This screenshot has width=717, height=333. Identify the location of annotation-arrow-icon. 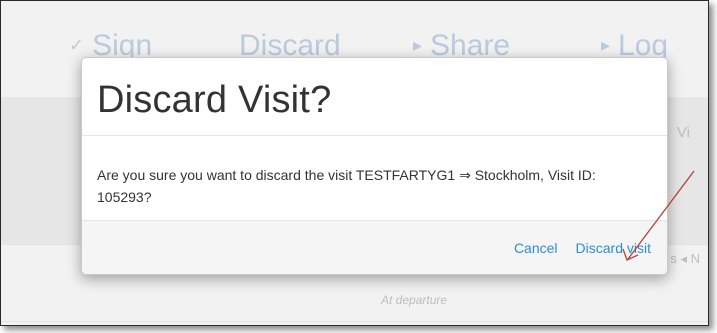
(658, 215).